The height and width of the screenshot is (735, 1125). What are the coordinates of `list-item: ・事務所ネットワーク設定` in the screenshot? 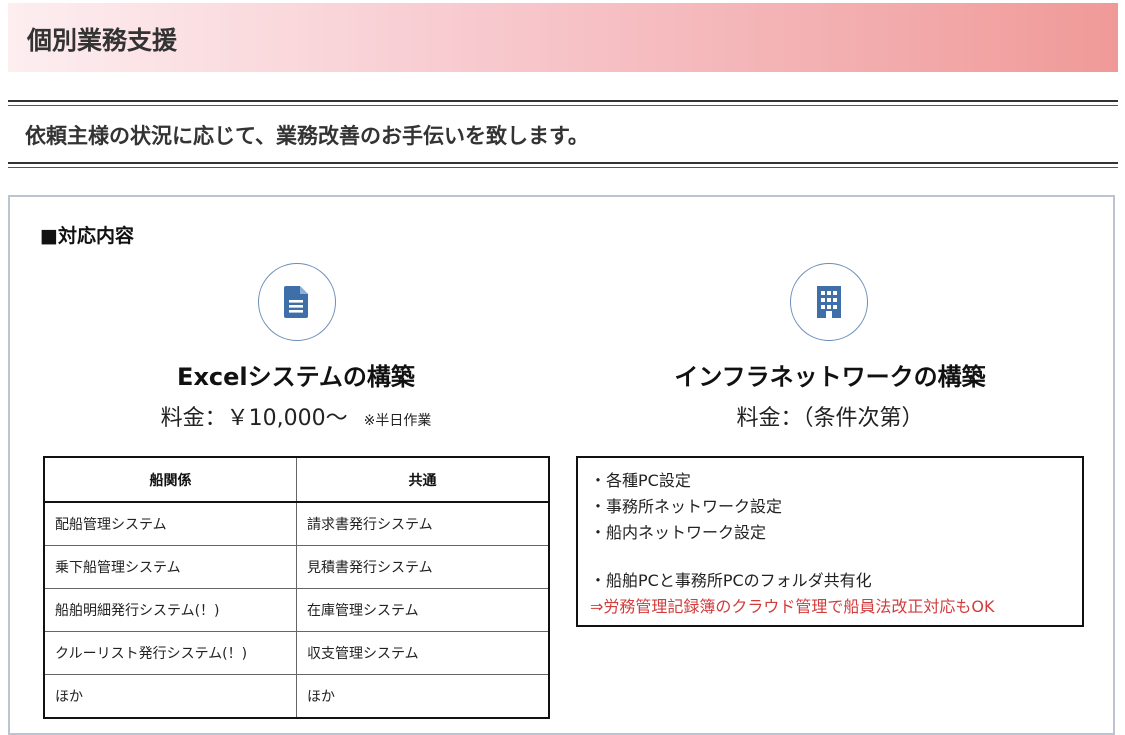 It's located at (686, 506).